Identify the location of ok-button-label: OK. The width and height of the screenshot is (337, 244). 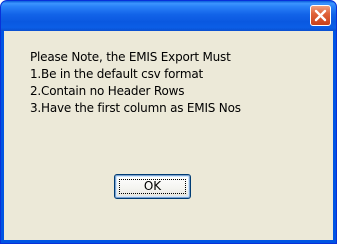
(152, 186).